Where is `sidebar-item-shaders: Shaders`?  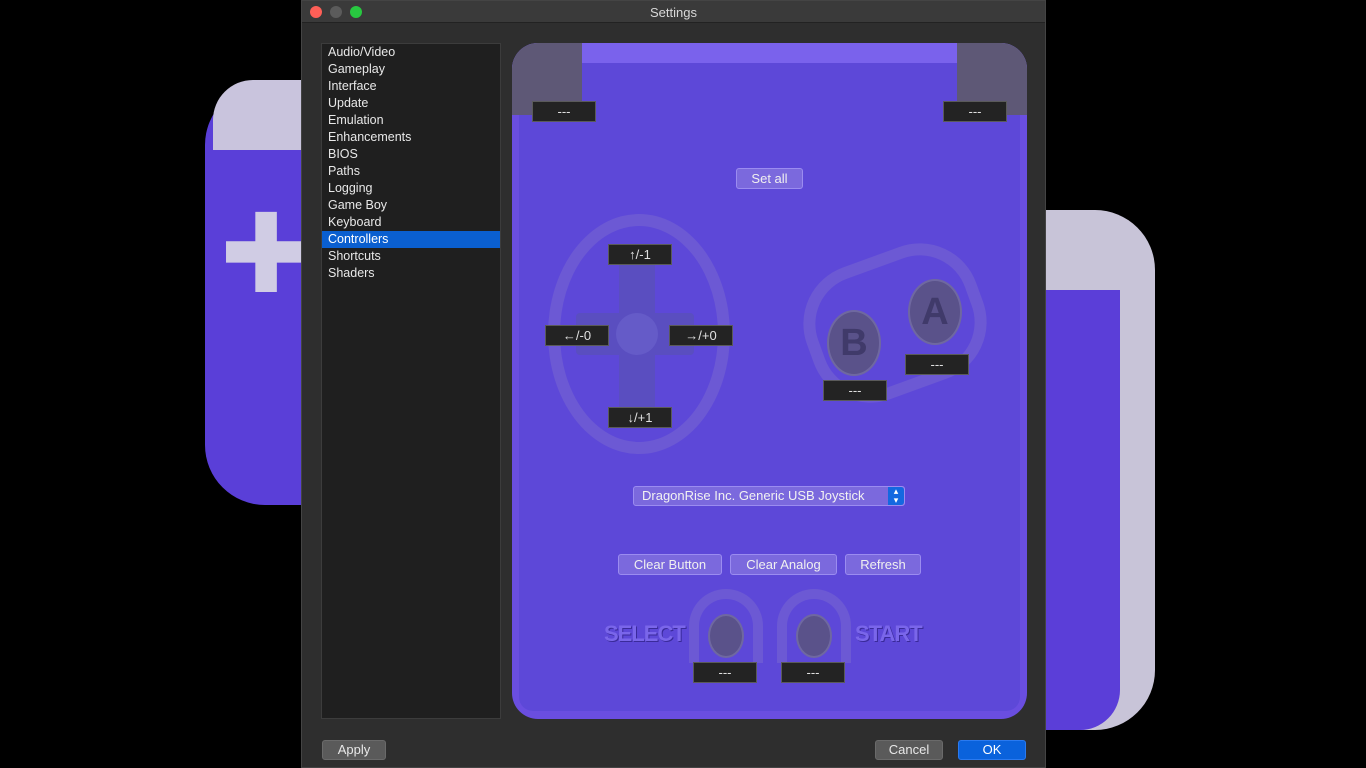
sidebar-item-shaders: Shaders is located at coordinates (411, 273).